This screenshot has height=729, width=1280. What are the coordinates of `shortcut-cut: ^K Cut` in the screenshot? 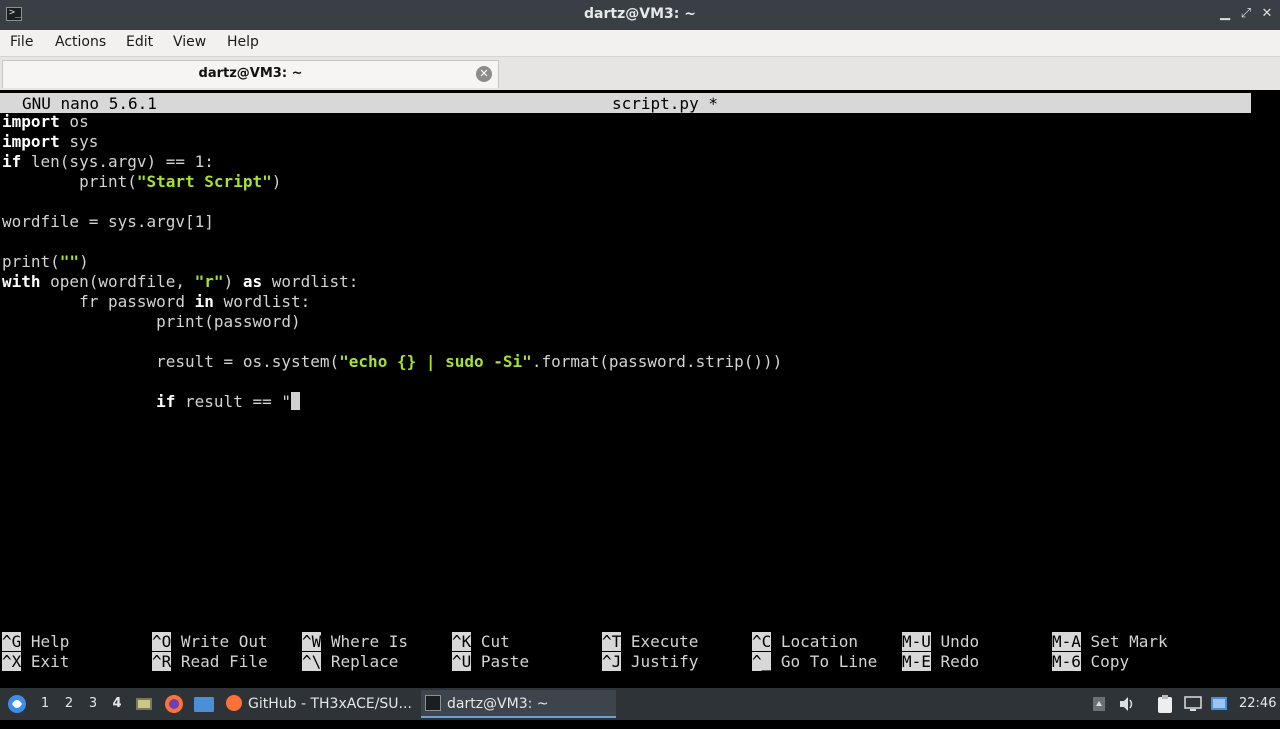 It's located at (481, 642).